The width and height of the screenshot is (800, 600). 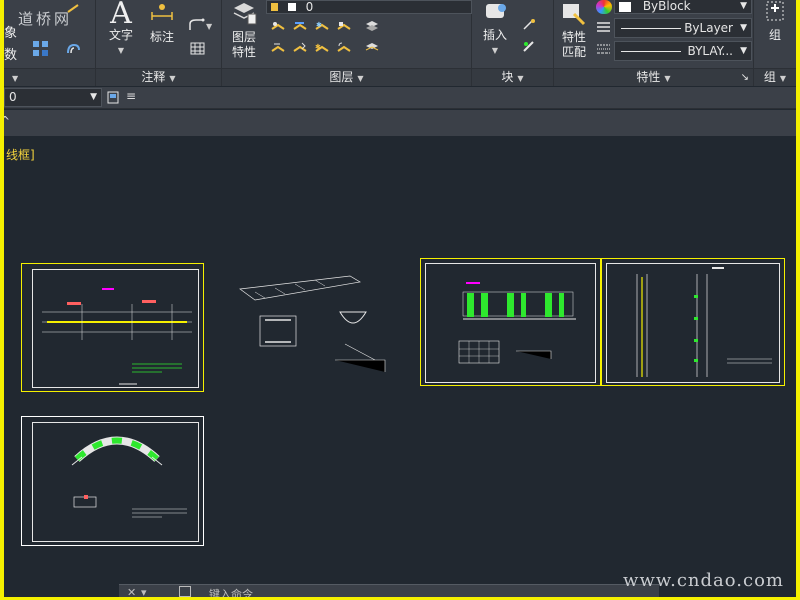 I want to click on sheet-5-curved-bridge-drawing, so click(x=129, y=477).